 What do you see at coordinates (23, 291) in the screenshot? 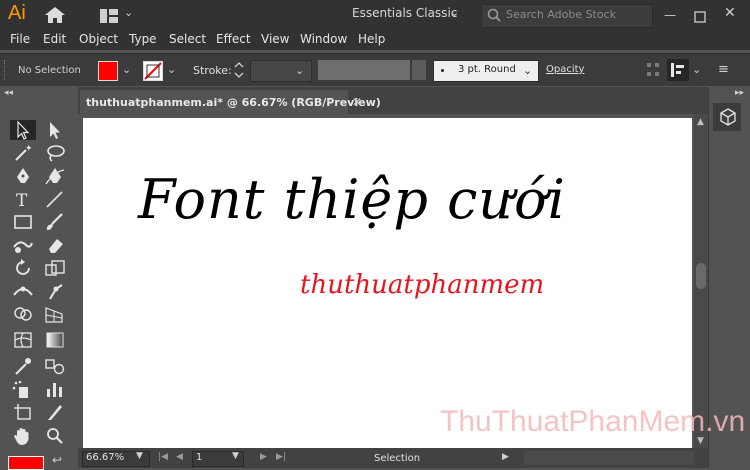
I see `width-tool-icon` at bounding box center [23, 291].